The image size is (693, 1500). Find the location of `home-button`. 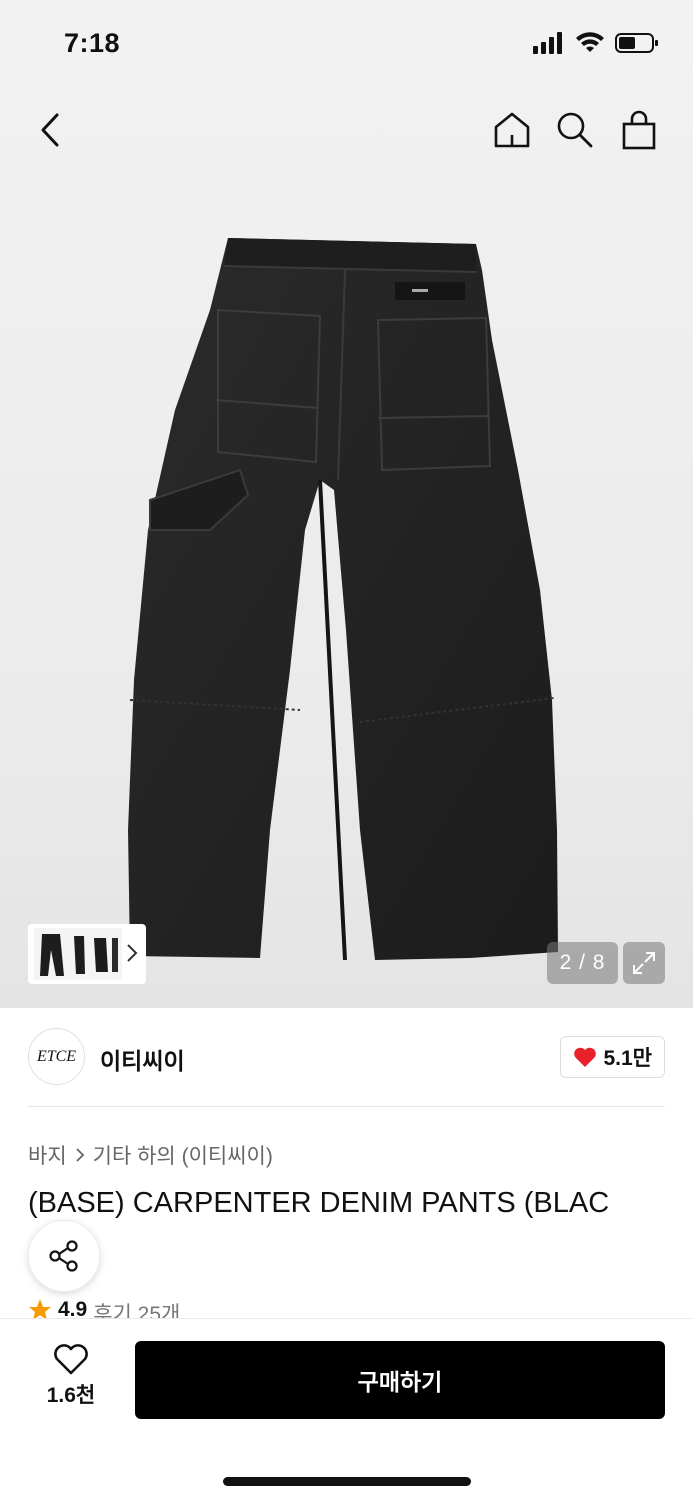

home-button is located at coordinates (512, 130).